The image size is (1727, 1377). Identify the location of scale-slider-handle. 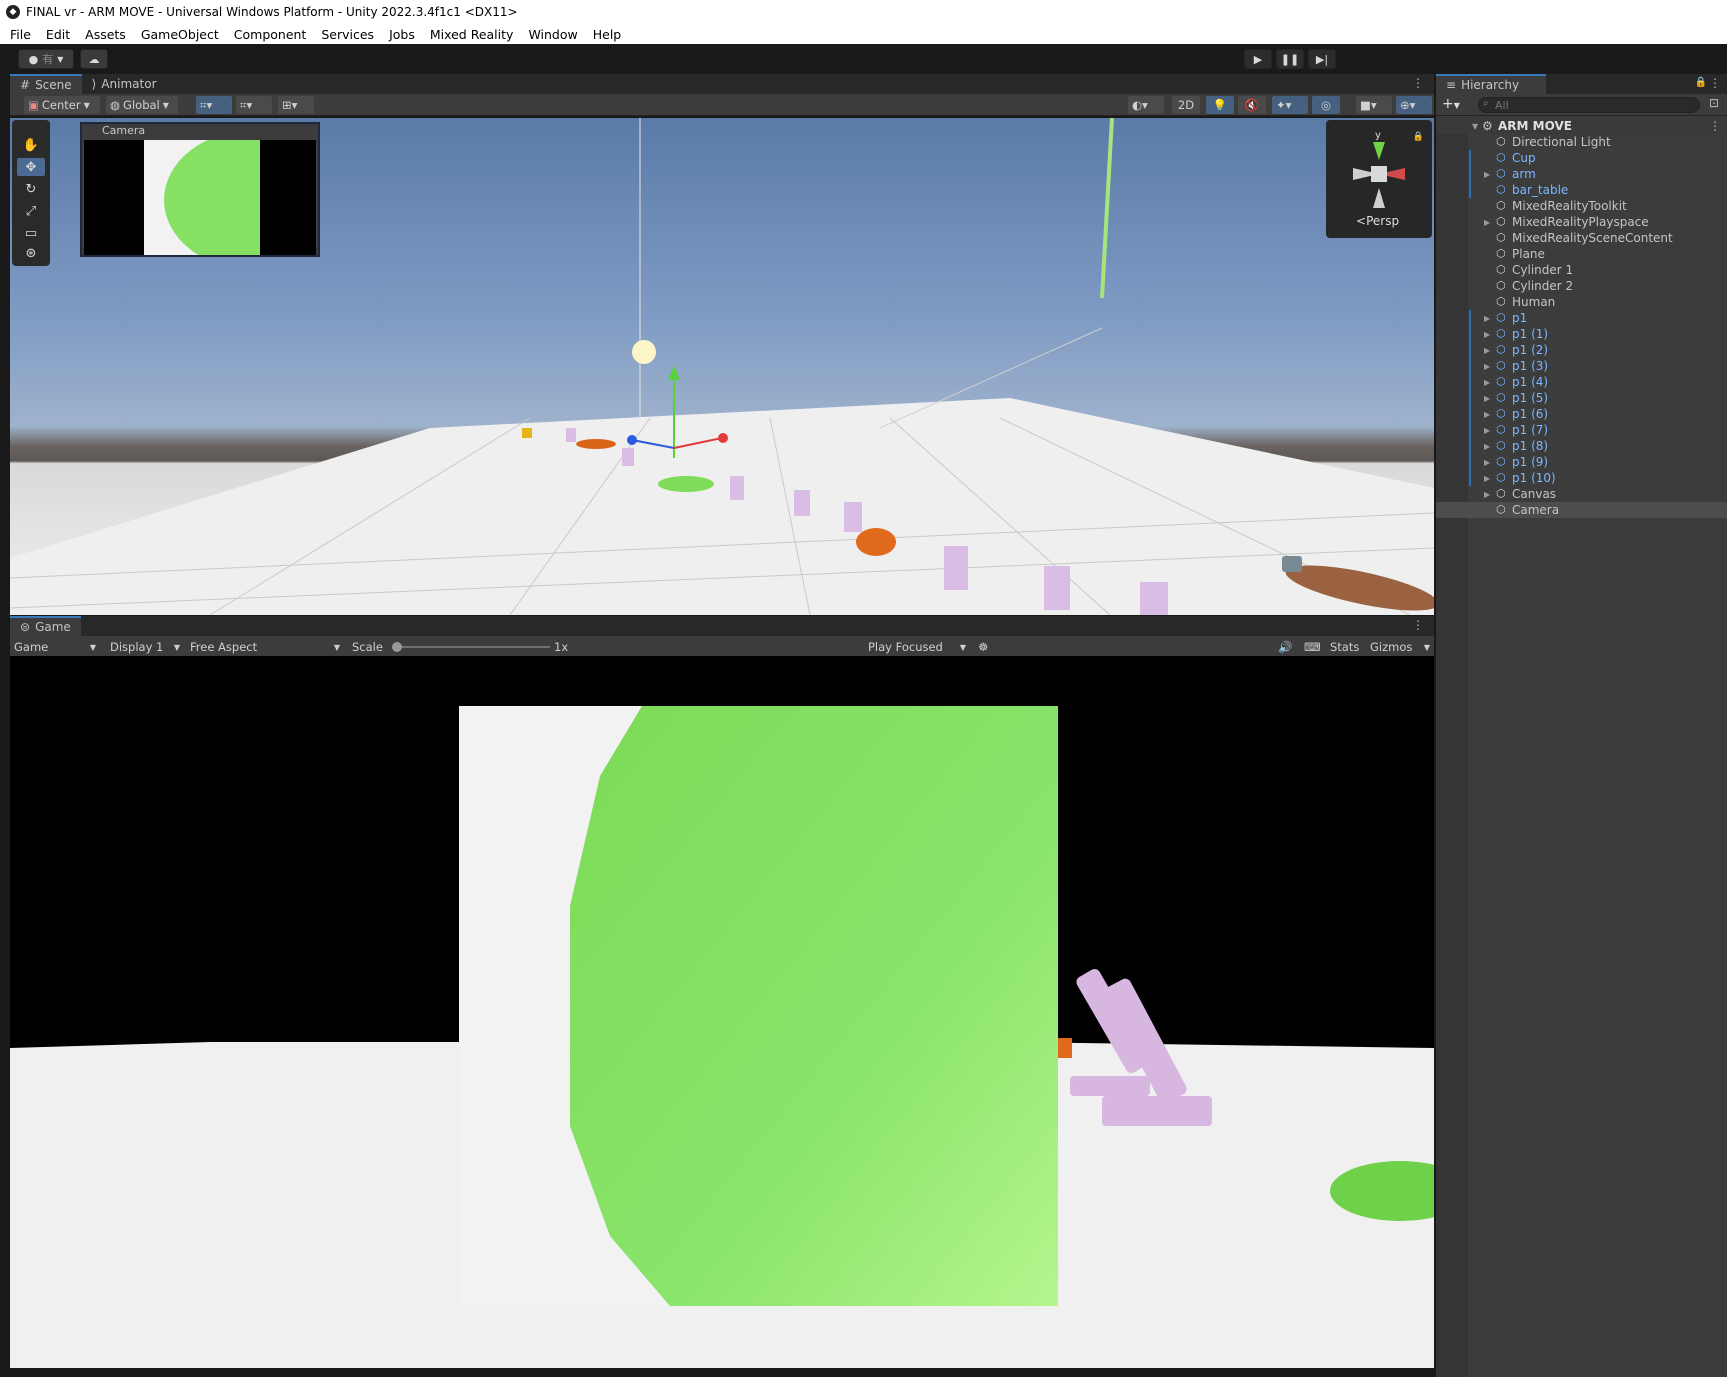
(397, 647).